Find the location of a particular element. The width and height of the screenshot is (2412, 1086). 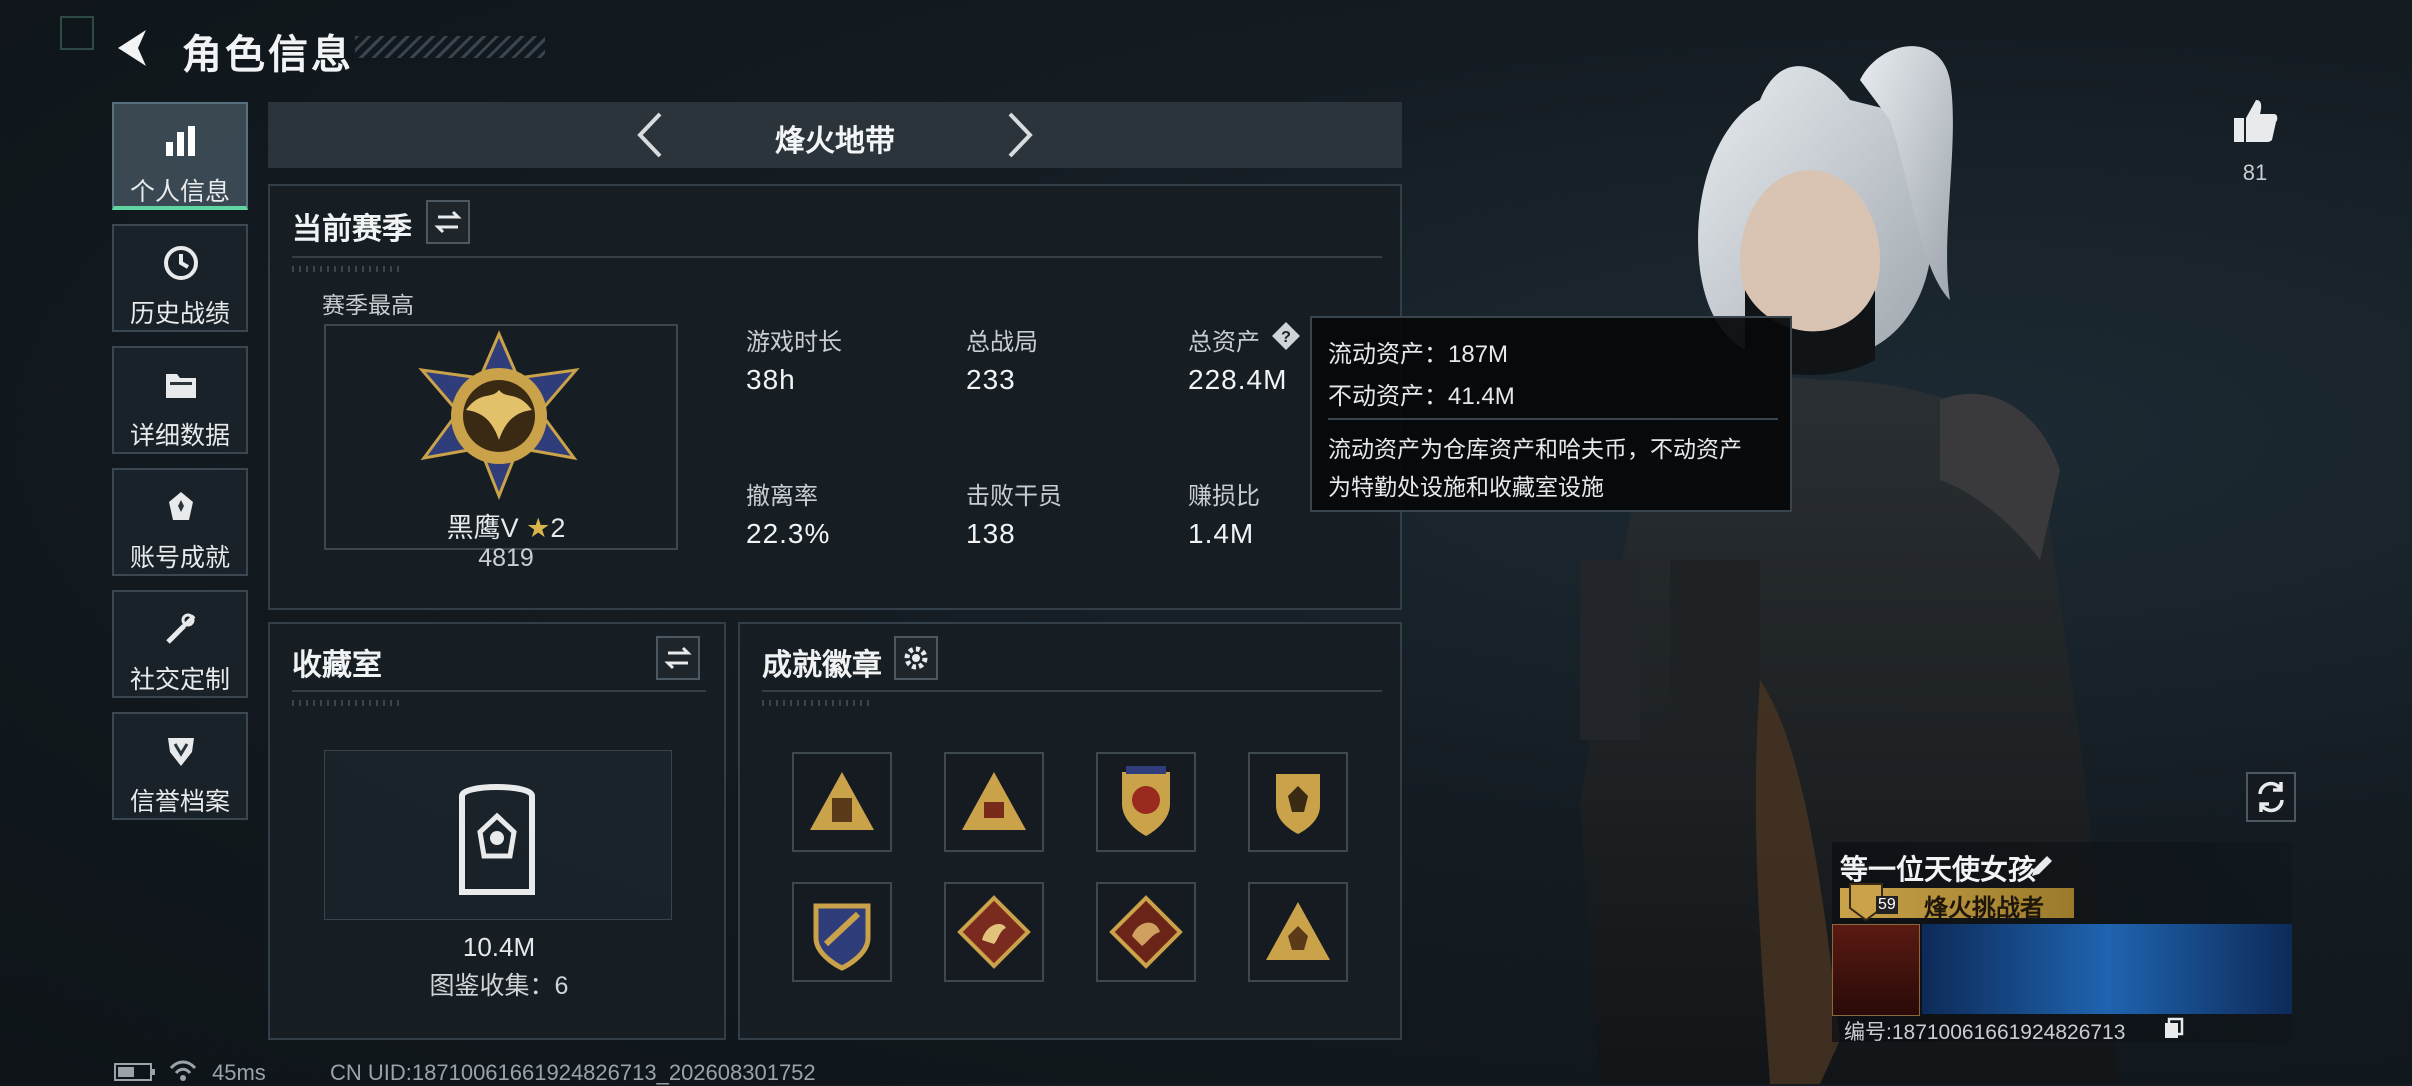

stat-value: 1.4M is located at coordinates (1221, 533).